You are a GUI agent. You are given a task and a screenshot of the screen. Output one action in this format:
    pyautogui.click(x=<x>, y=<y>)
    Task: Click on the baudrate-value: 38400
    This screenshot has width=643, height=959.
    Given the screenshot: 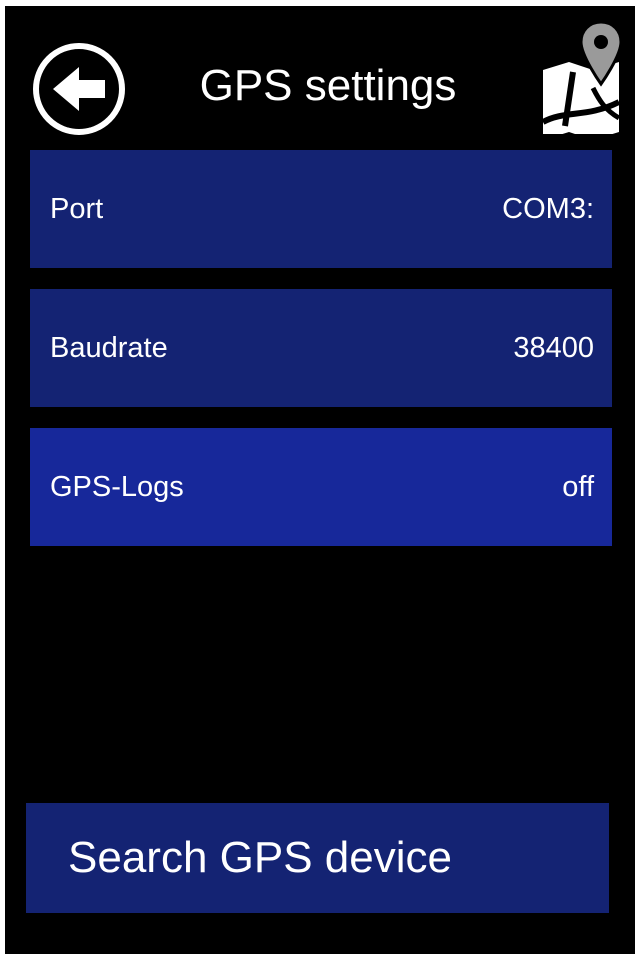 What is the action you would take?
    pyautogui.click(x=553, y=347)
    